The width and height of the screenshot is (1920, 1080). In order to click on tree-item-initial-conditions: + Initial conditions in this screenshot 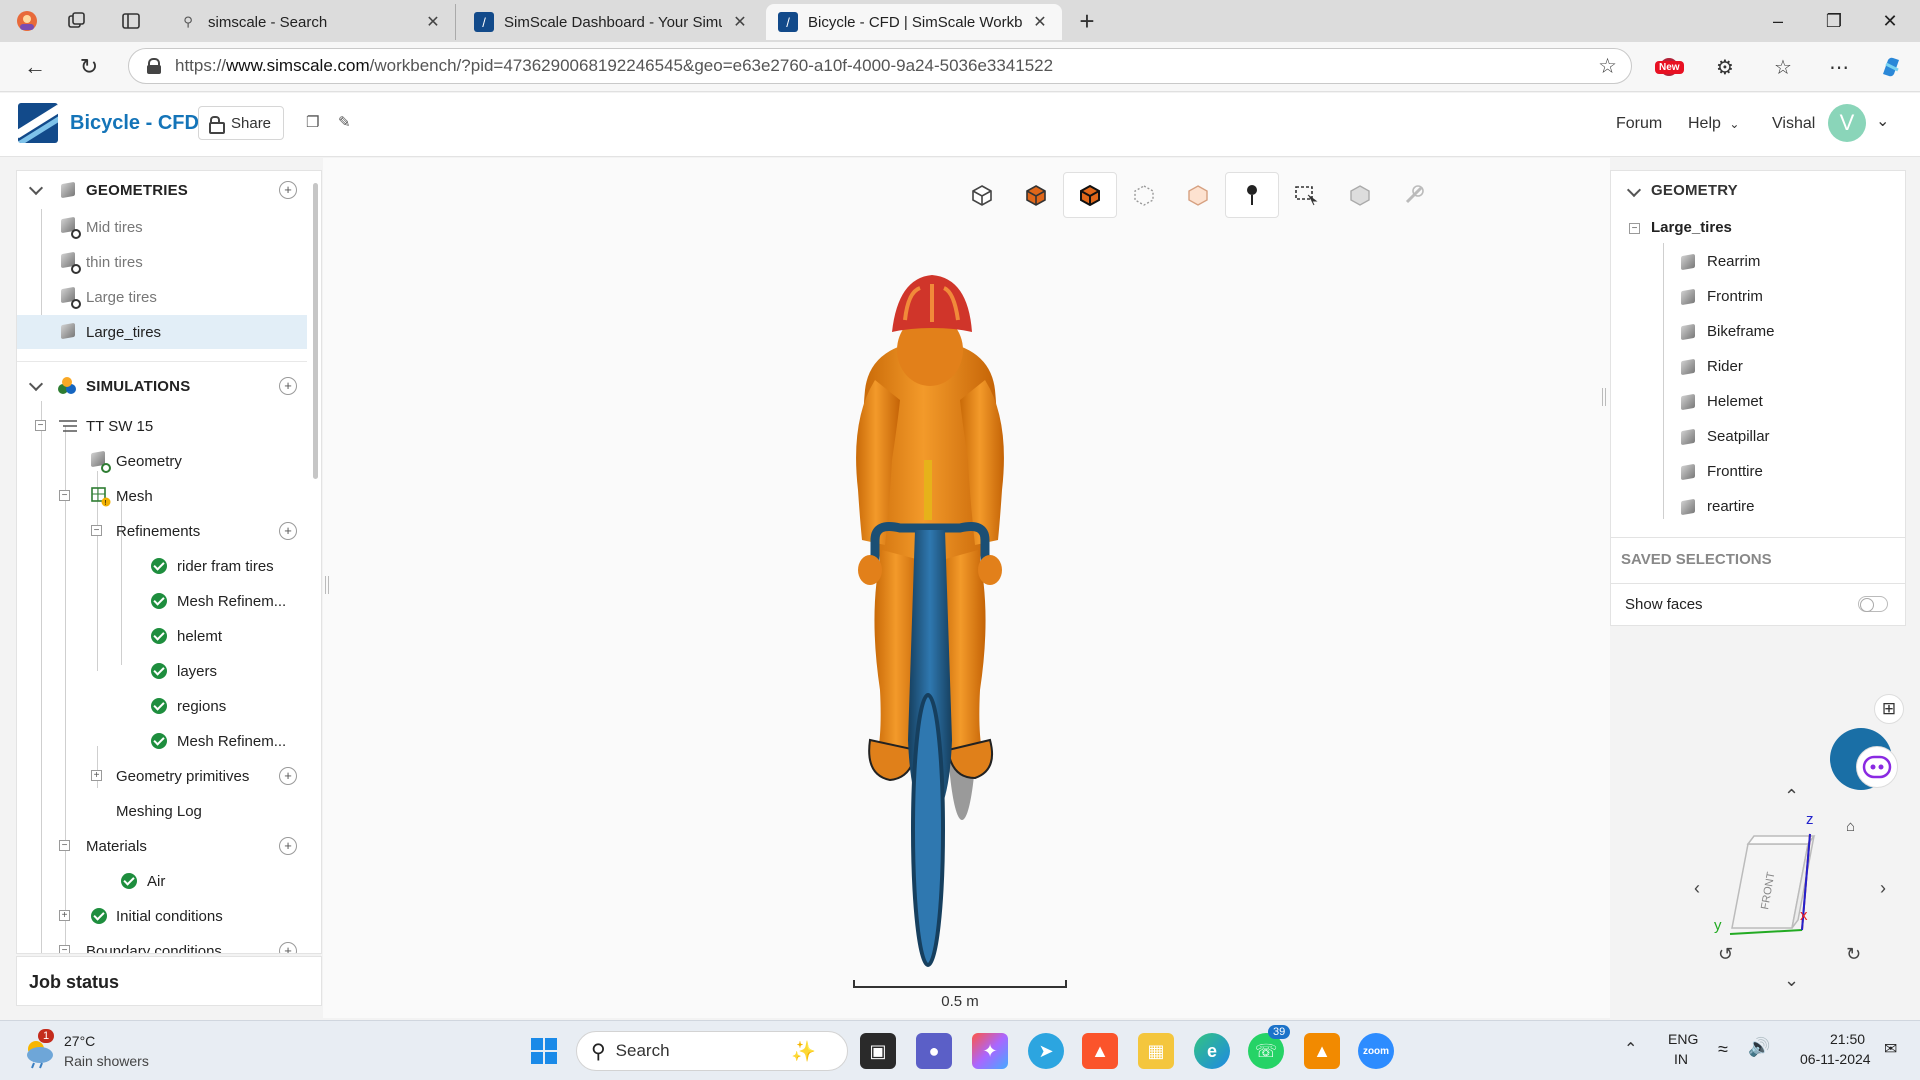, I will do `click(162, 916)`.